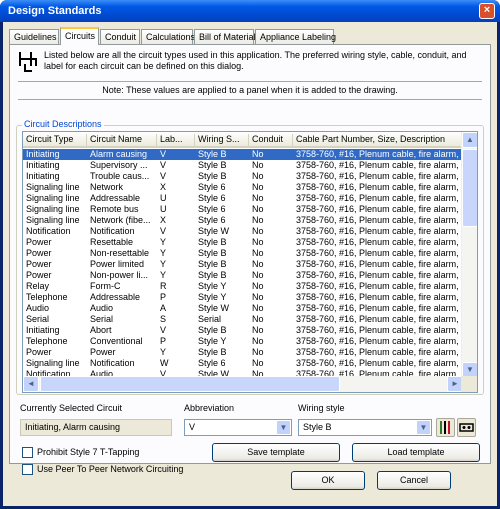 Image resolution: width=500 pixels, height=509 pixels. Describe the element at coordinates (414, 480) in the screenshot. I see `cancel-button: Cancel` at that location.